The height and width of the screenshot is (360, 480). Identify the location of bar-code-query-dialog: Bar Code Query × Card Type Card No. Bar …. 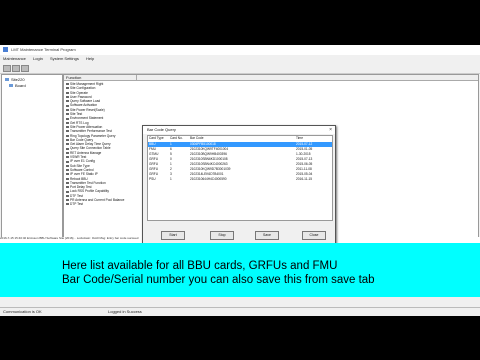
(239, 186).